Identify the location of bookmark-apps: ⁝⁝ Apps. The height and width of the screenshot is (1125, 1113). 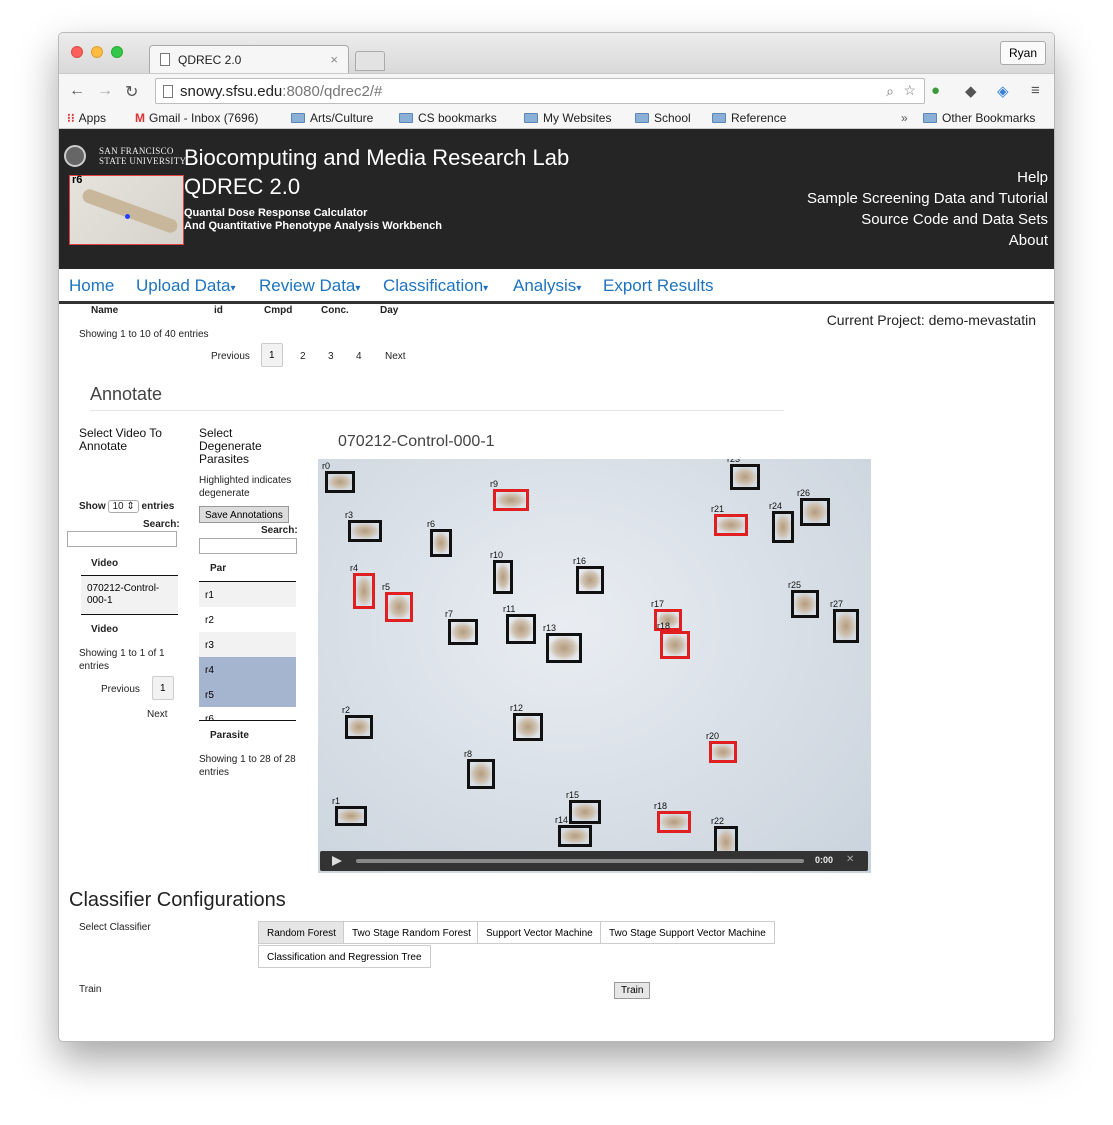
(86, 118).